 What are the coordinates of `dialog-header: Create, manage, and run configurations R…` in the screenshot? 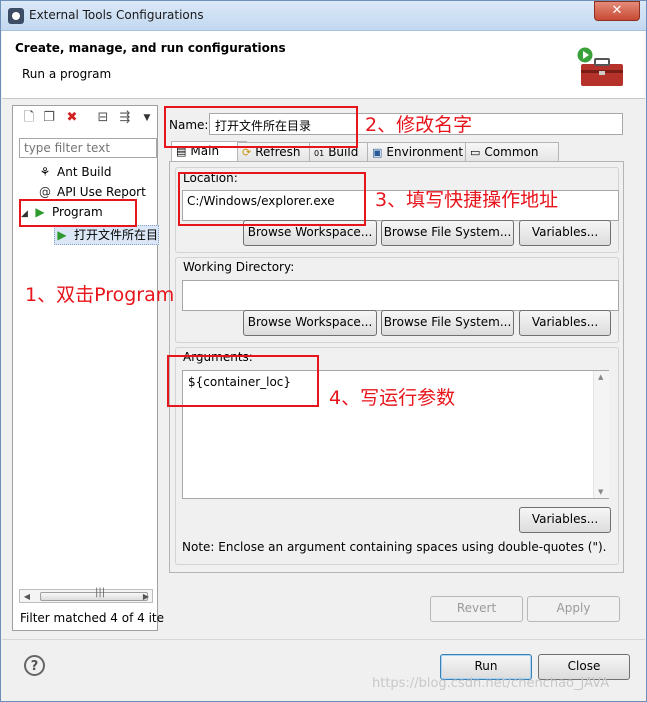 It's located at (323, 65).